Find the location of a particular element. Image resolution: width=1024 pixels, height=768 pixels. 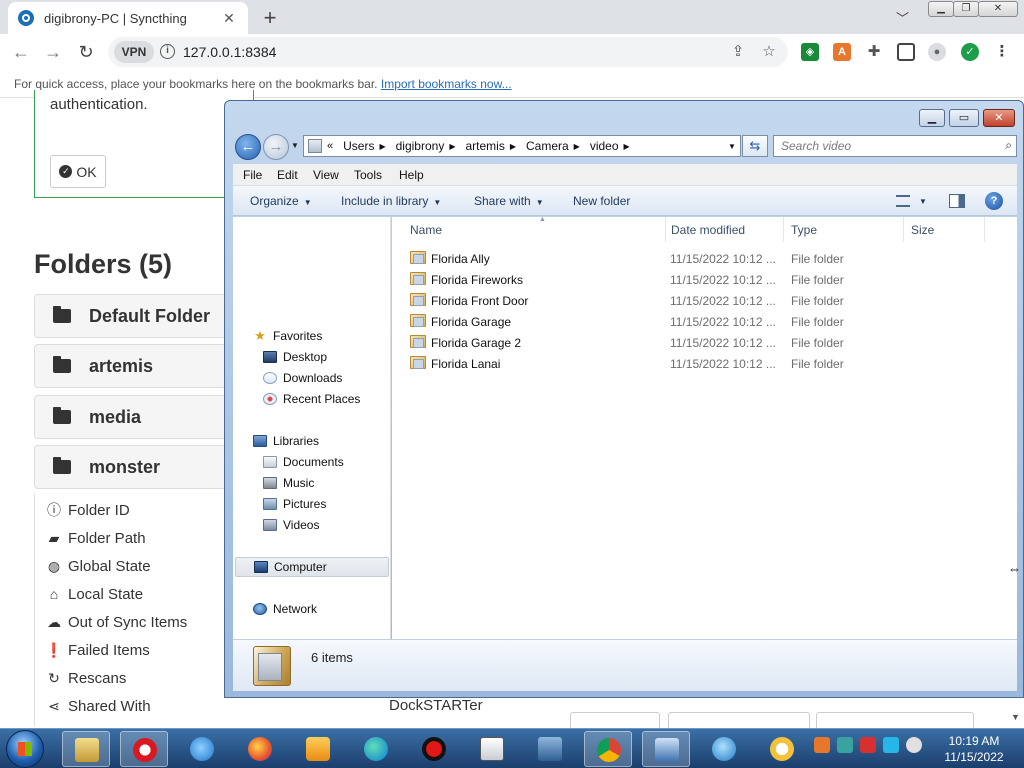

nav-videos: Videos is located at coordinates (291, 525).